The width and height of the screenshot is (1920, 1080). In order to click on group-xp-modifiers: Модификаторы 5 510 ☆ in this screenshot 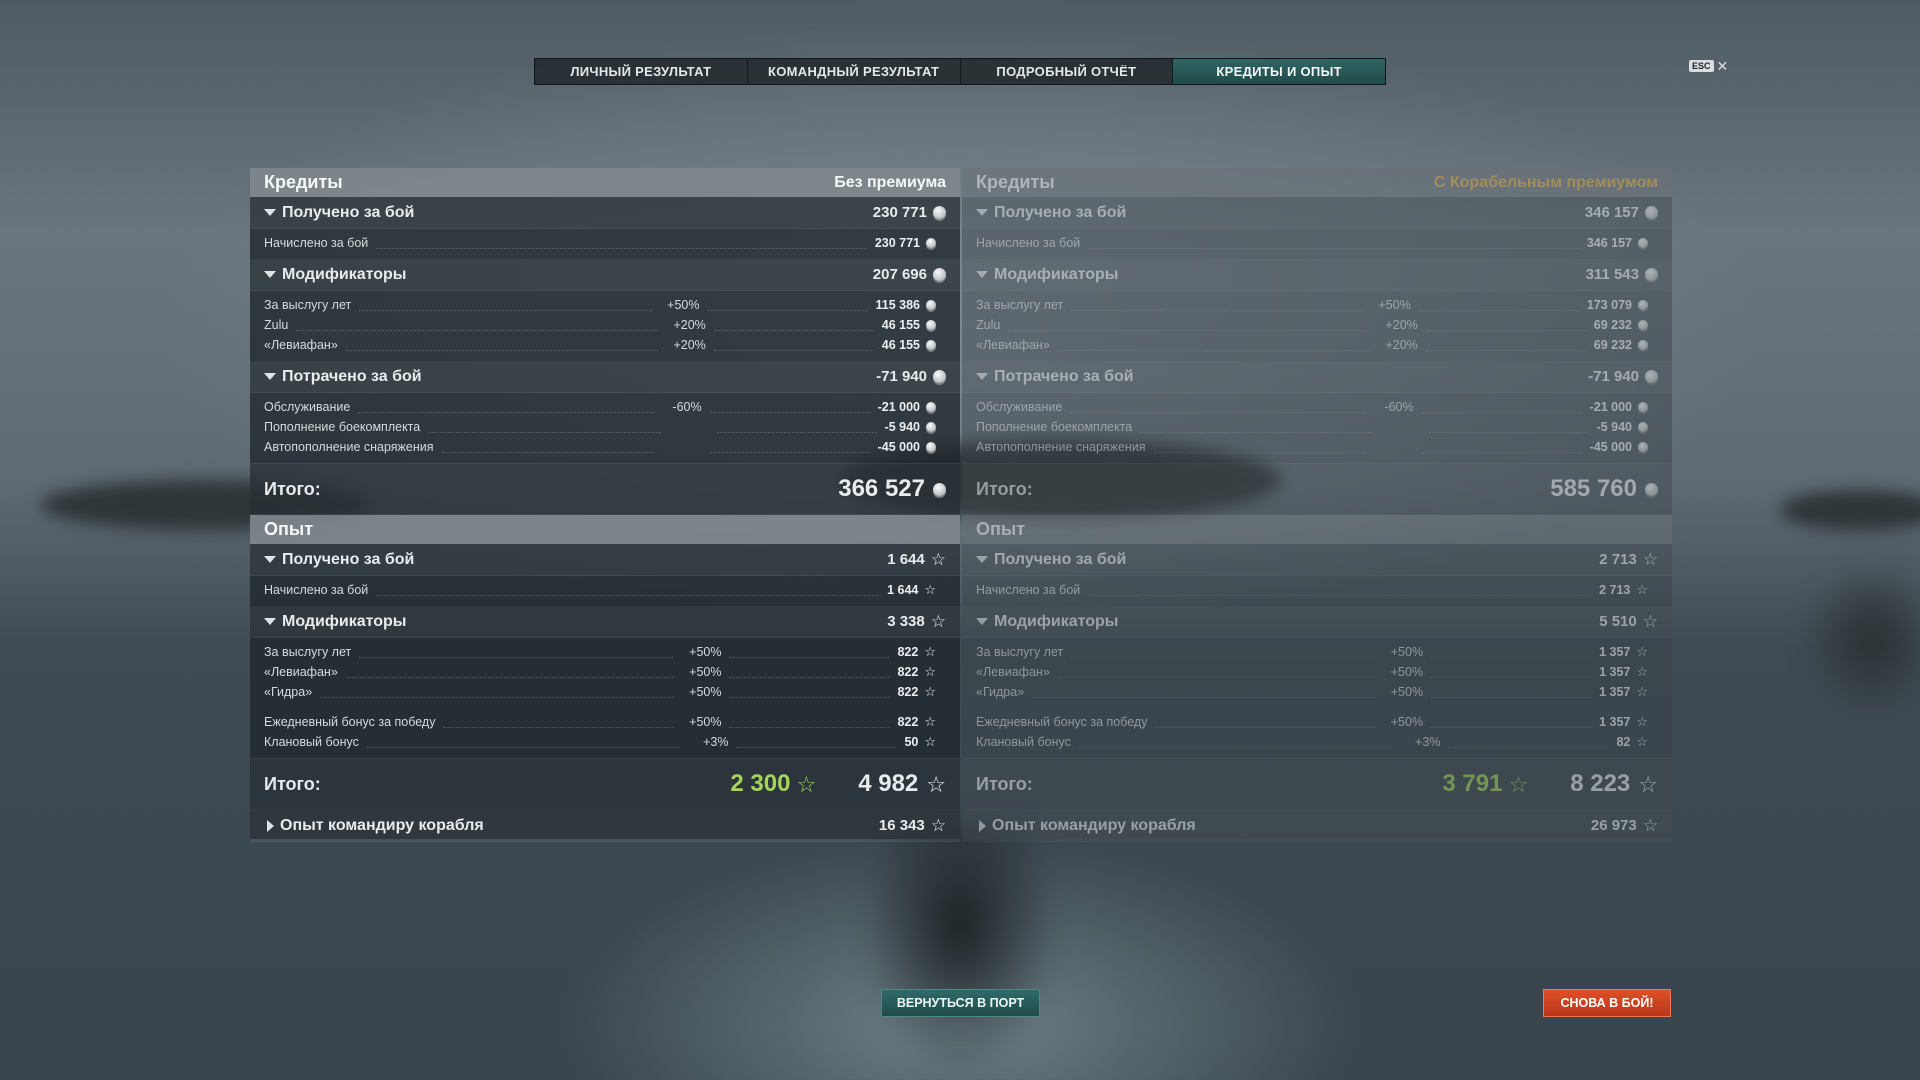, I will do `click(1317, 622)`.